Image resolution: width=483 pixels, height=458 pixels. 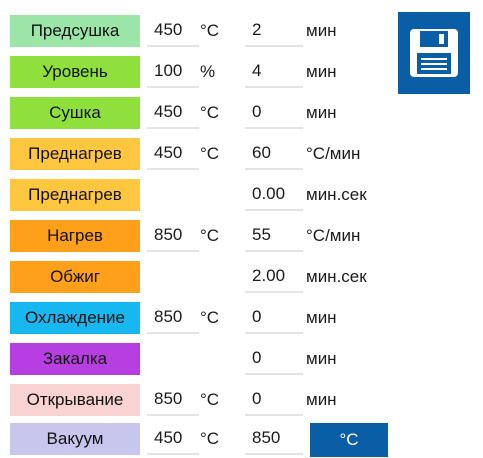 What do you see at coordinates (274, 195) in the screenshot?
I see `time-field: 0.00` at bounding box center [274, 195].